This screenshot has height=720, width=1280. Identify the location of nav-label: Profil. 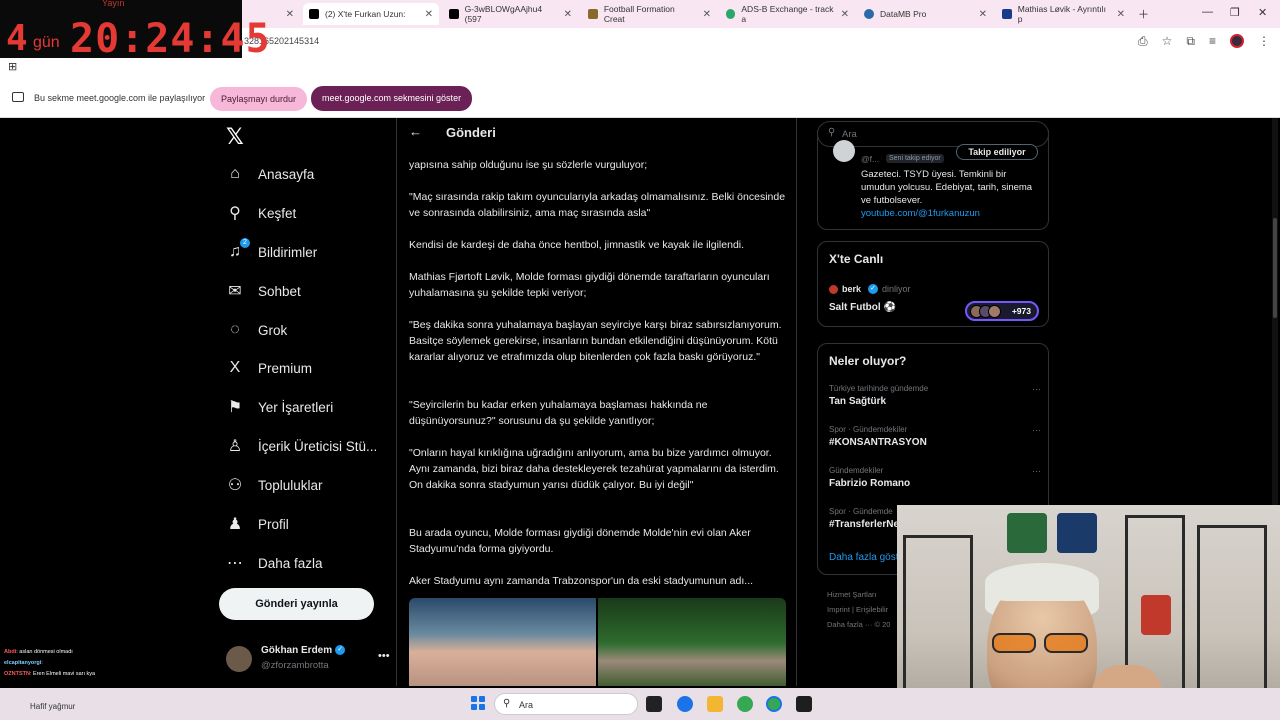
(273, 524).